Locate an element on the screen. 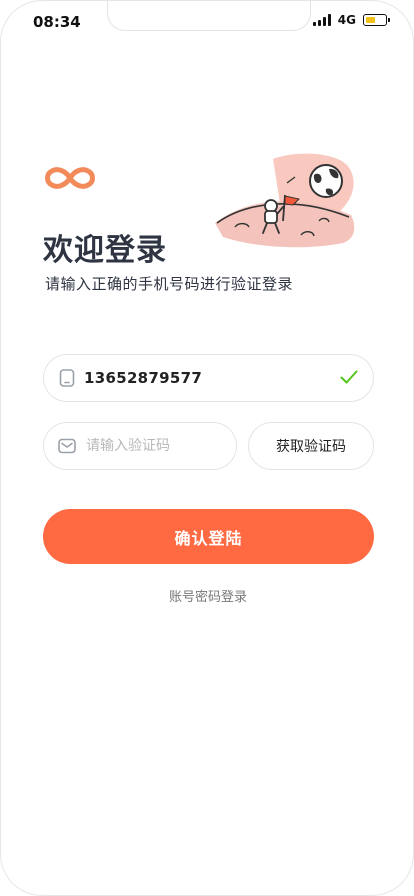 The width and height of the screenshot is (414, 896). notch is located at coordinates (209, 16).